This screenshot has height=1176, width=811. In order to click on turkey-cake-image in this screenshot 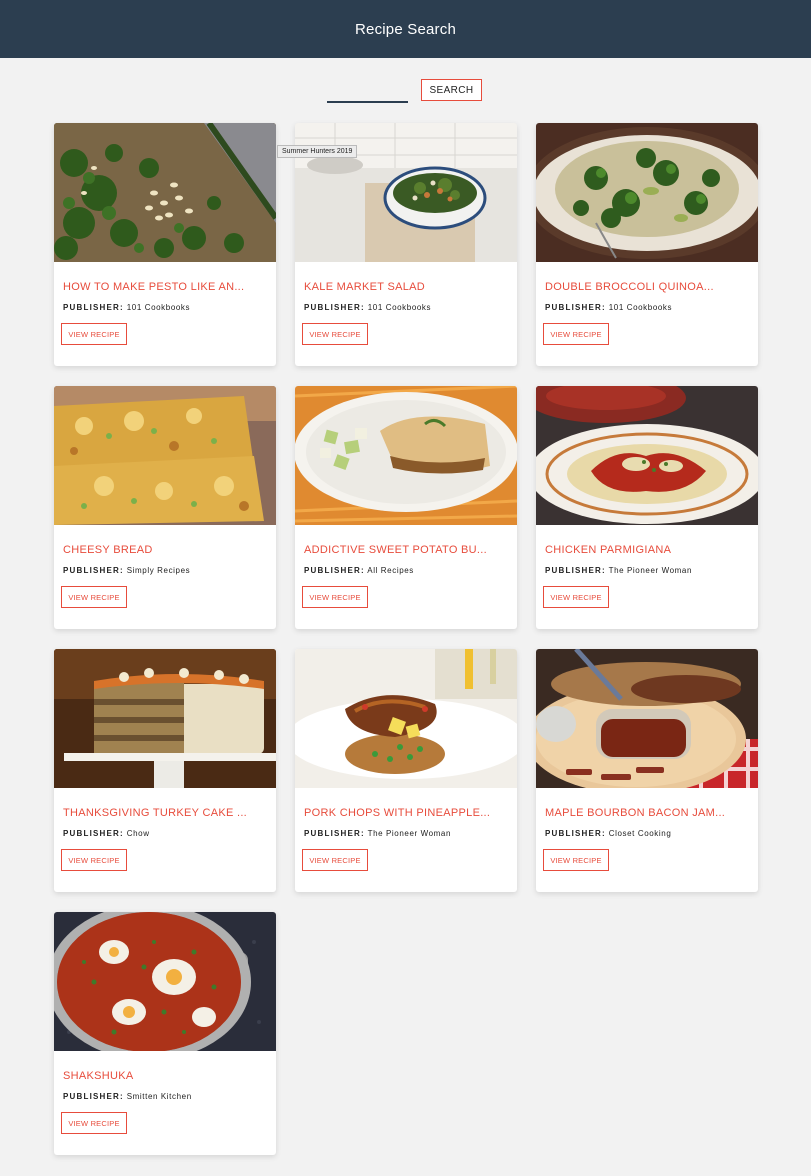, I will do `click(165, 718)`.